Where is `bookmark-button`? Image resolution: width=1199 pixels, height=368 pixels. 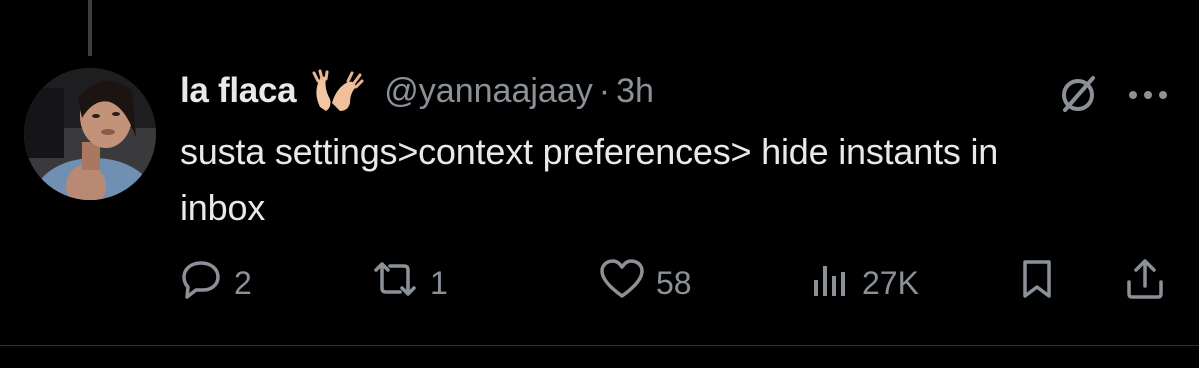
bookmark-button is located at coordinates (1037, 283).